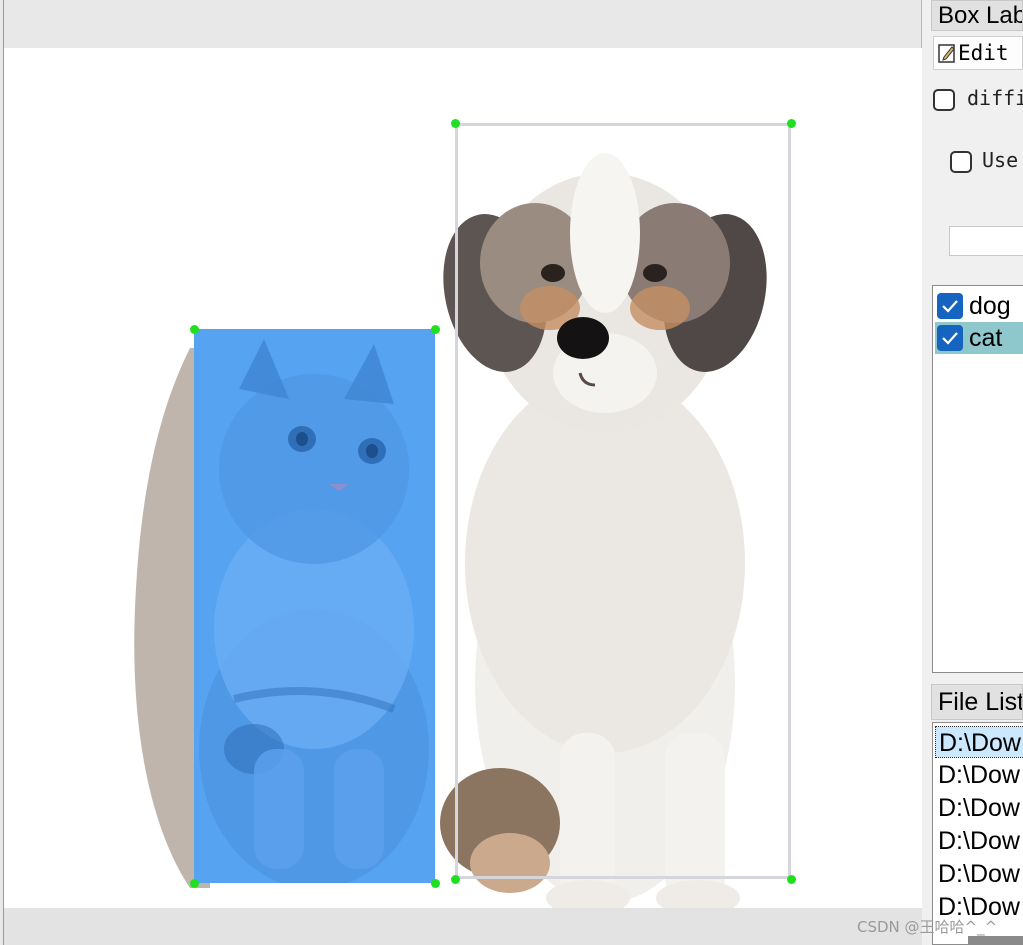  Describe the element at coordinates (194, 329) in the screenshot. I see `cat-box-vertex-top-left` at that location.